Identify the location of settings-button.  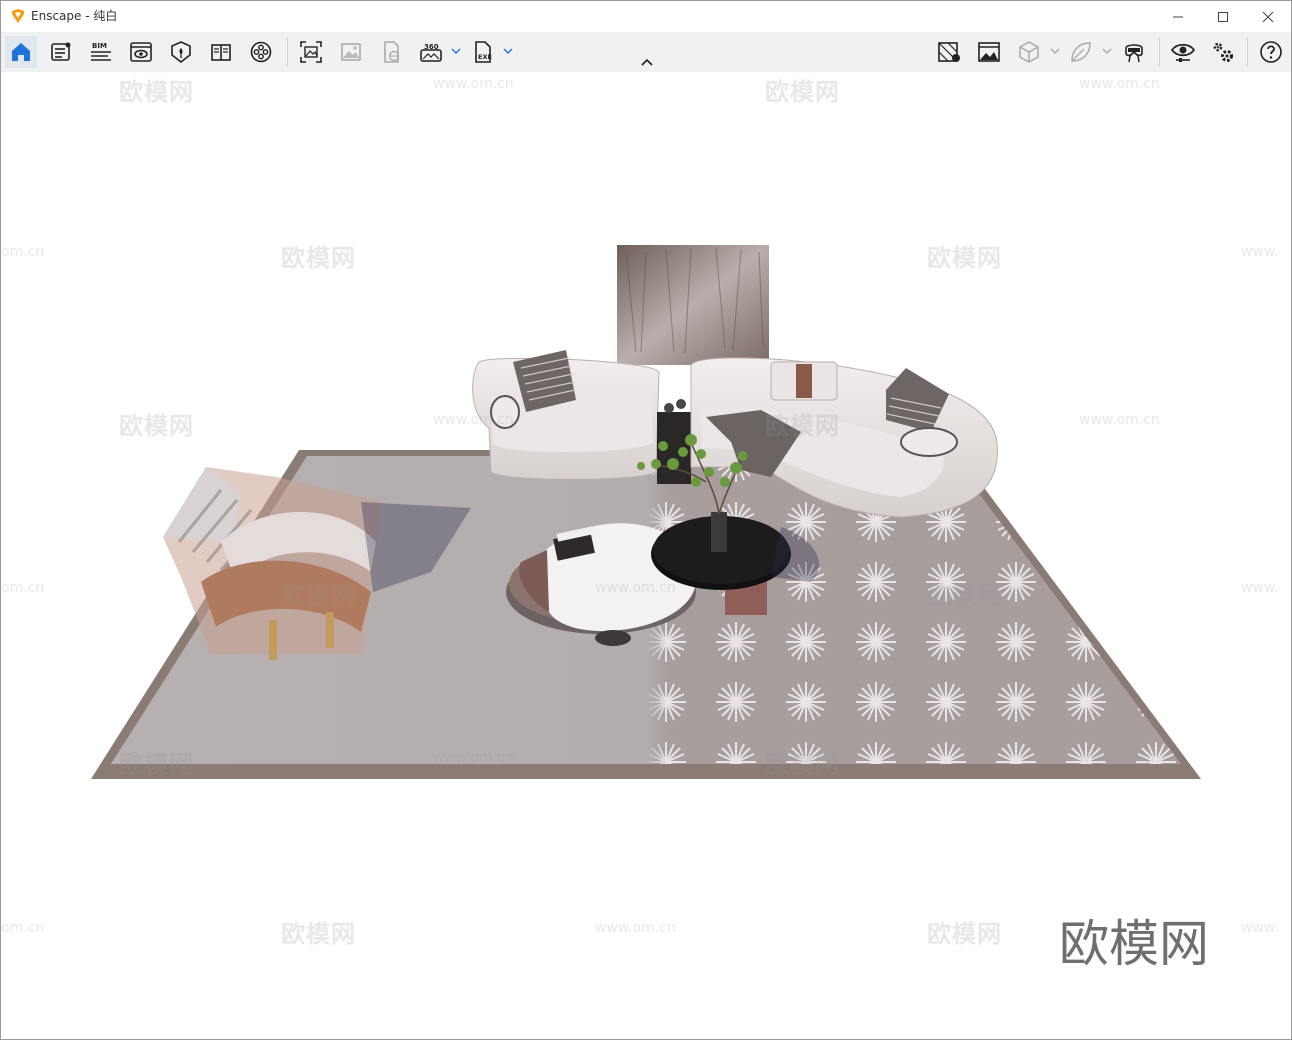
(1223, 52).